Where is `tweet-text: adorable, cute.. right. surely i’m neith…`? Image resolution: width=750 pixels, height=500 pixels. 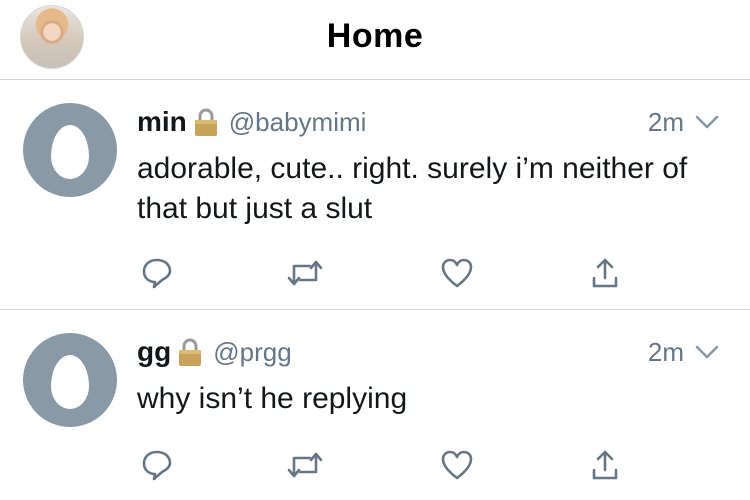 tweet-text: adorable, cute.. right. surely i’m neith… is located at coordinates (412, 188).